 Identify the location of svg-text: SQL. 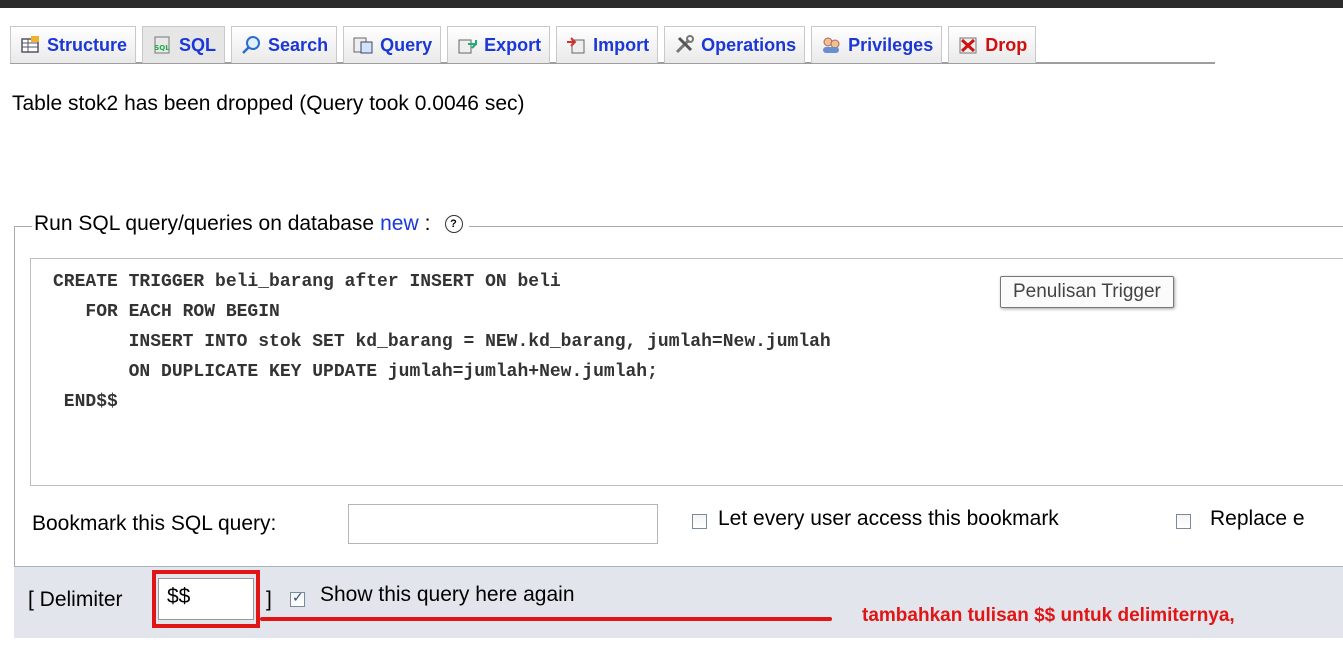
(162, 48).